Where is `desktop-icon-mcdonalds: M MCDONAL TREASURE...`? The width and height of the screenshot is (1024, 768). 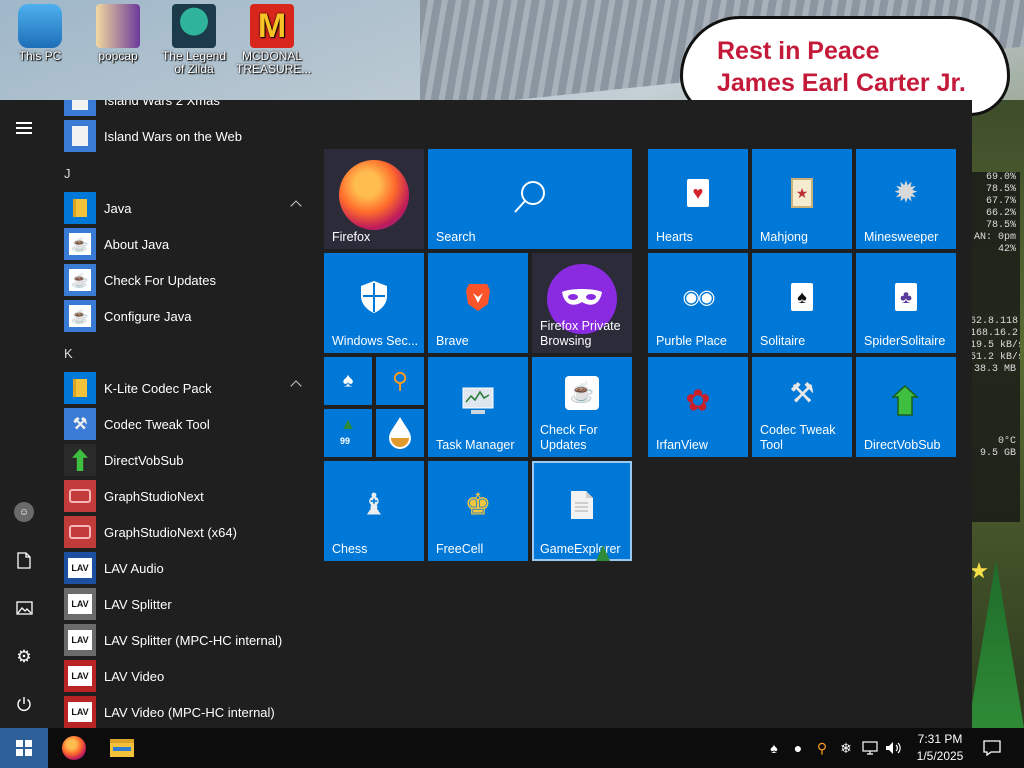 desktop-icon-mcdonalds: M MCDONAL TREASURE... is located at coordinates (273, 40).